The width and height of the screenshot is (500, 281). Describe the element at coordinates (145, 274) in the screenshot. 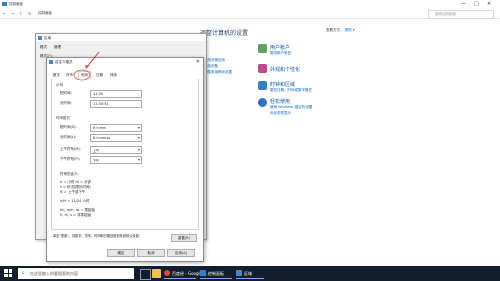

I see `task-view-icon` at that location.